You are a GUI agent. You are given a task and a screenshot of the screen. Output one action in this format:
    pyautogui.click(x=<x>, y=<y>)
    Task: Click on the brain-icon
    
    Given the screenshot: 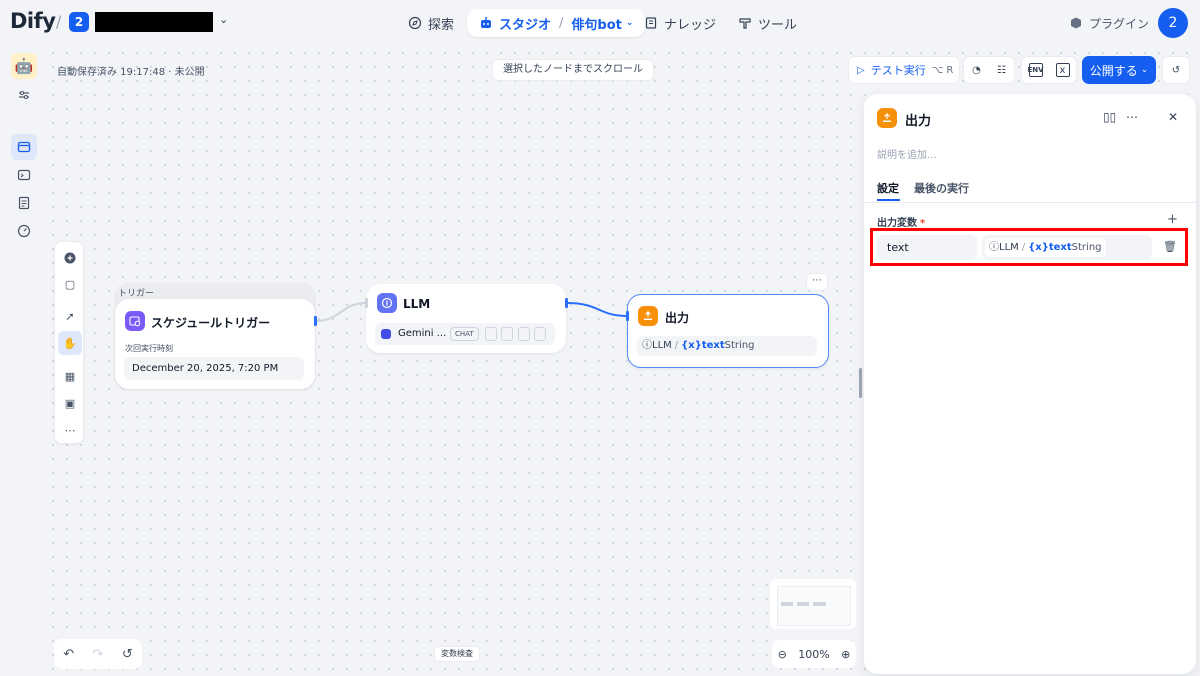 What is the action you would take?
    pyautogui.click(x=387, y=303)
    